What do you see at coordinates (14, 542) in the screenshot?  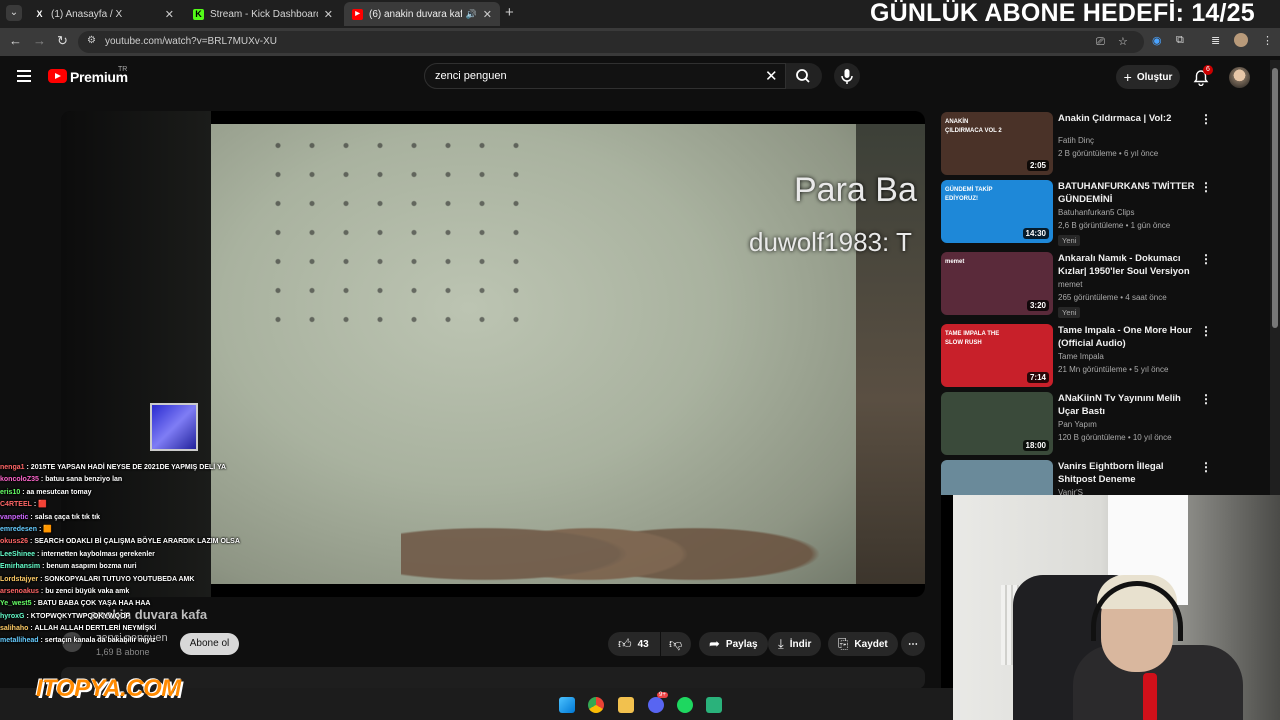 I see `chat-username: okuss26` at bounding box center [14, 542].